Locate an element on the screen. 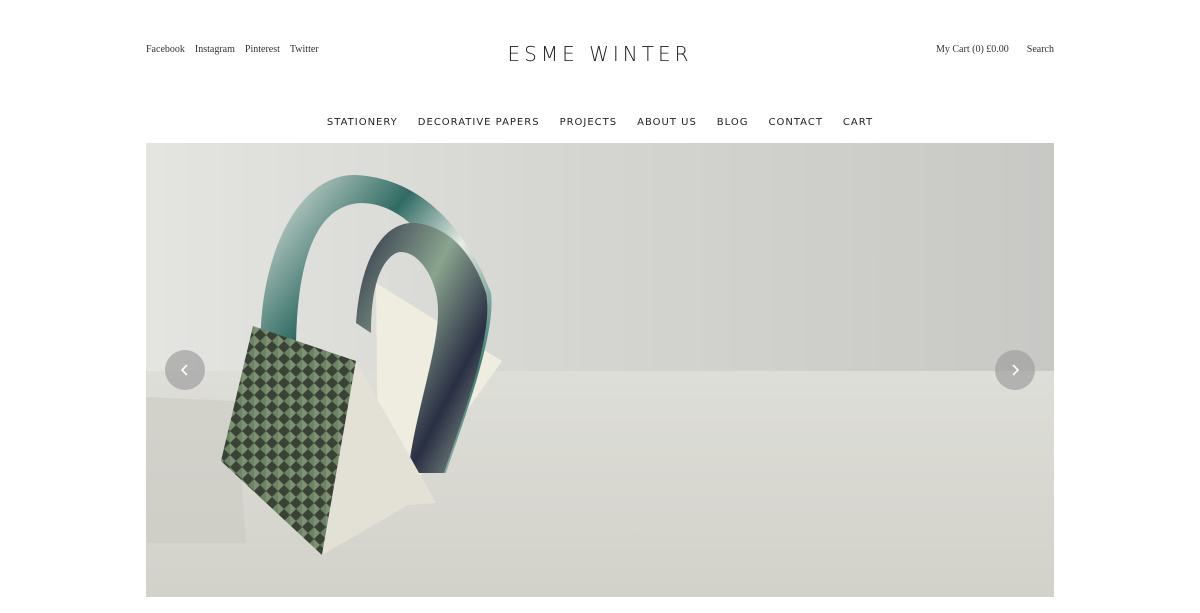  nav-item-decorative-papers: DECORATIVE PAPERS is located at coordinates (479, 122).